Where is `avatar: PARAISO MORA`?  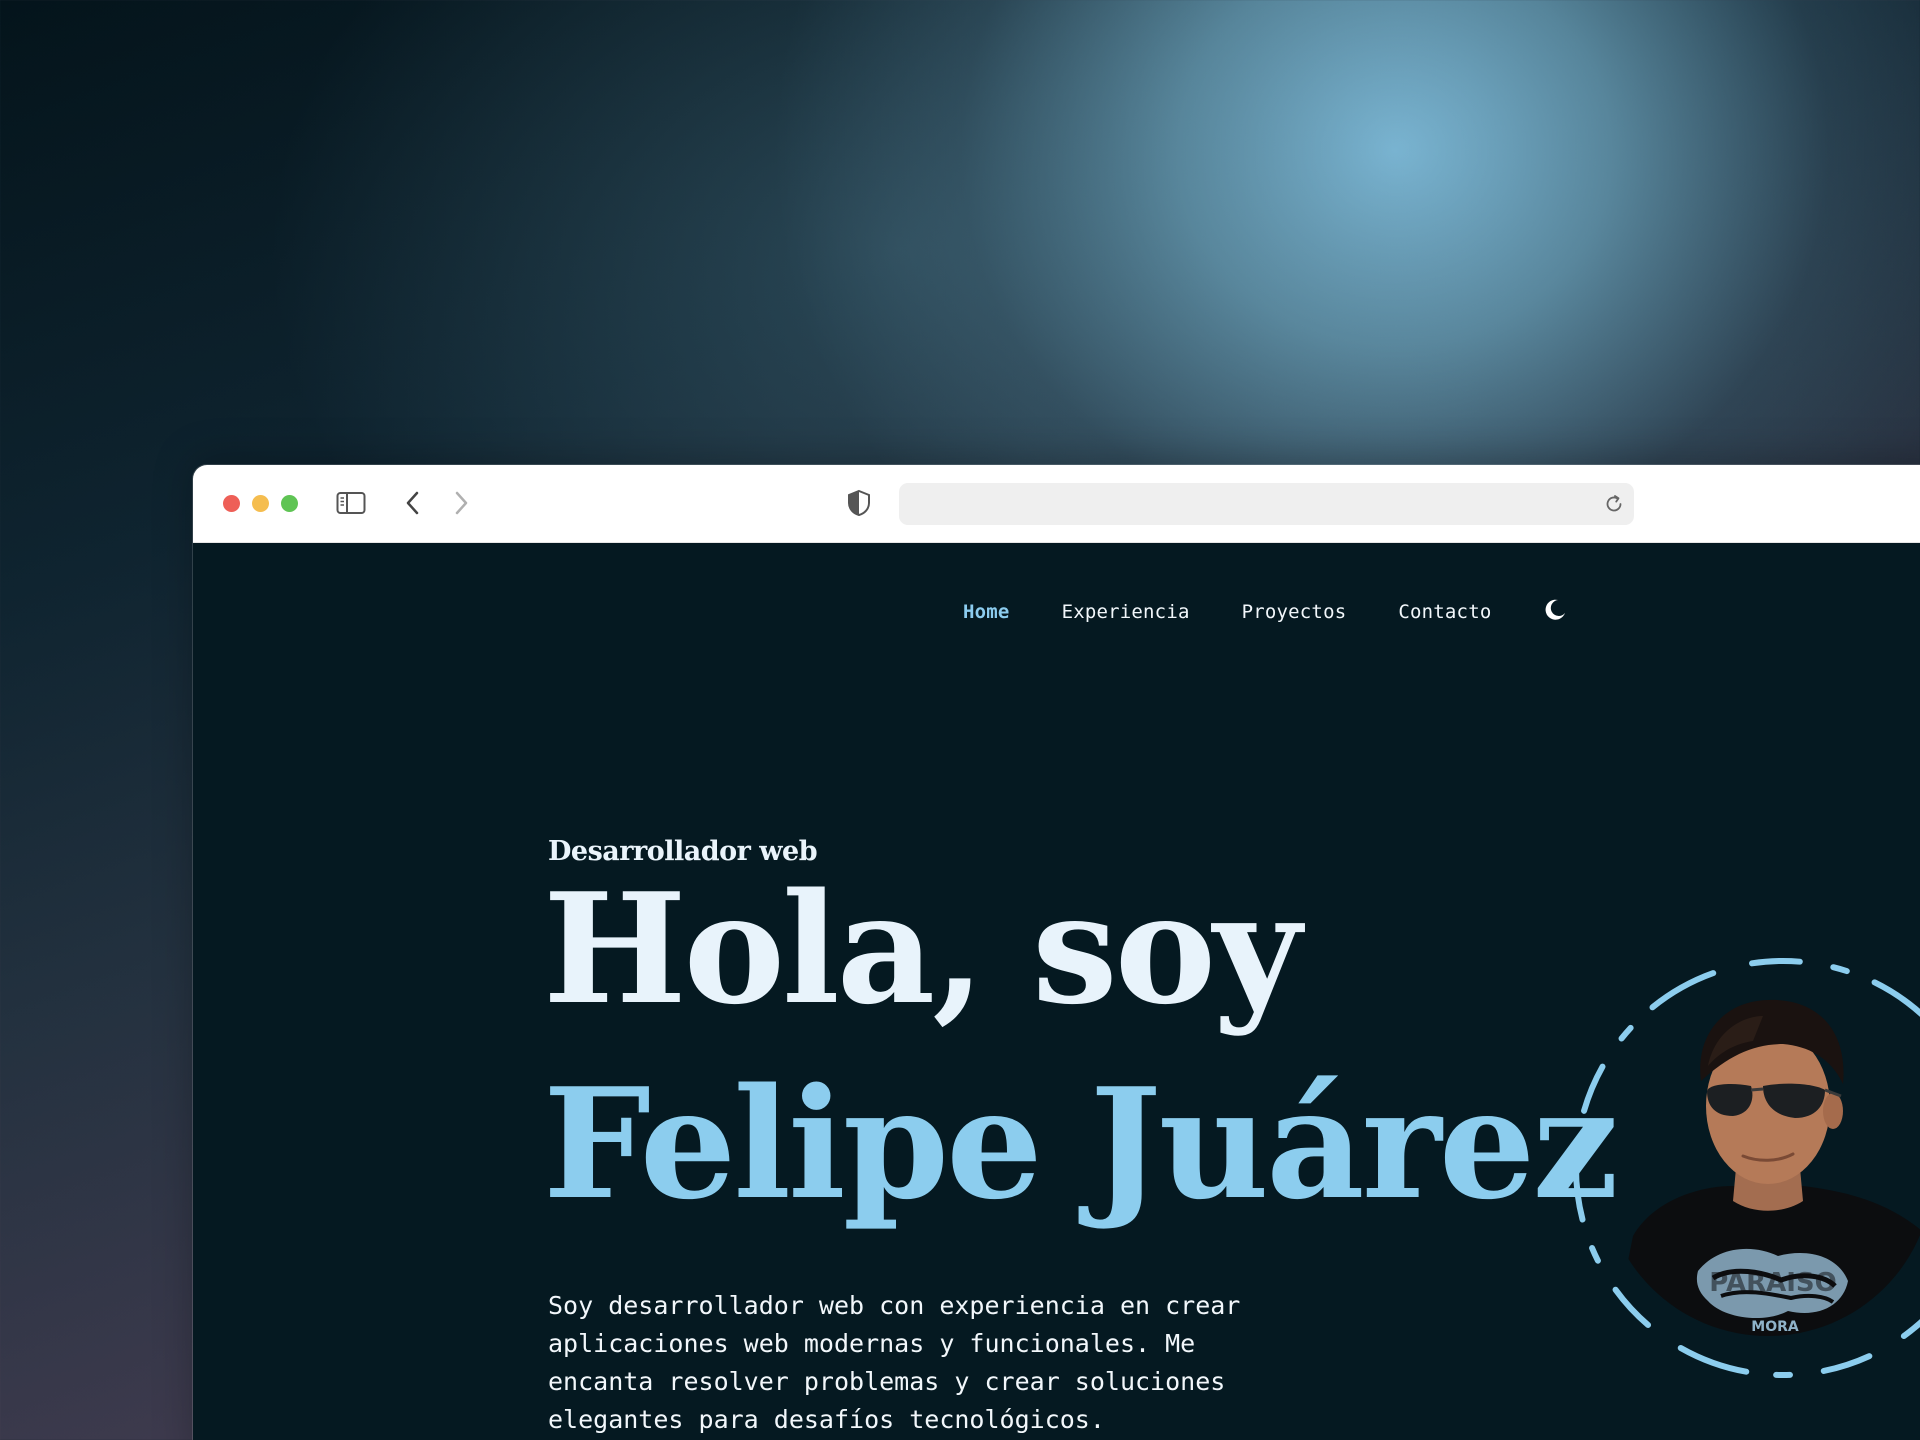 avatar: PARAISO MORA is located at coordinates (1734, 1168).